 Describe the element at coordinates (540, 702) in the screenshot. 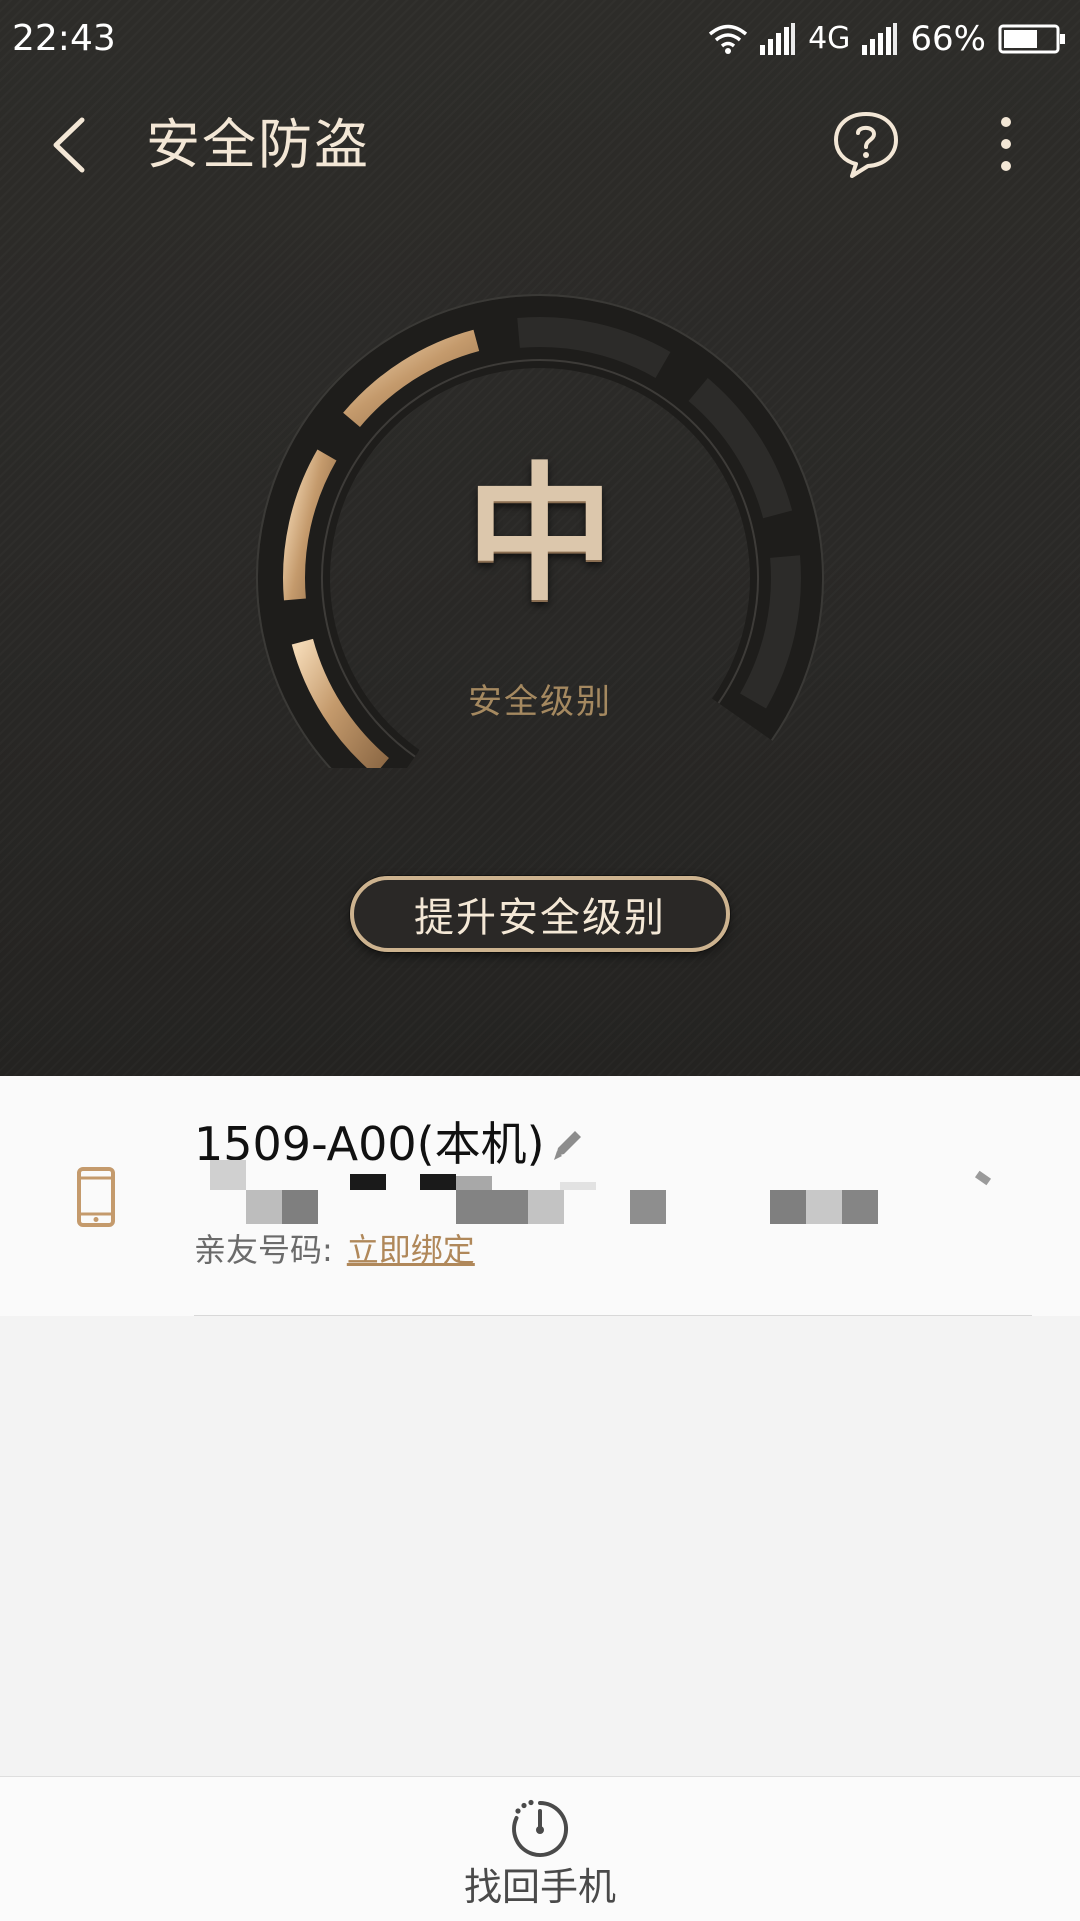

I see `security-level-label: 安全级别` at that location.